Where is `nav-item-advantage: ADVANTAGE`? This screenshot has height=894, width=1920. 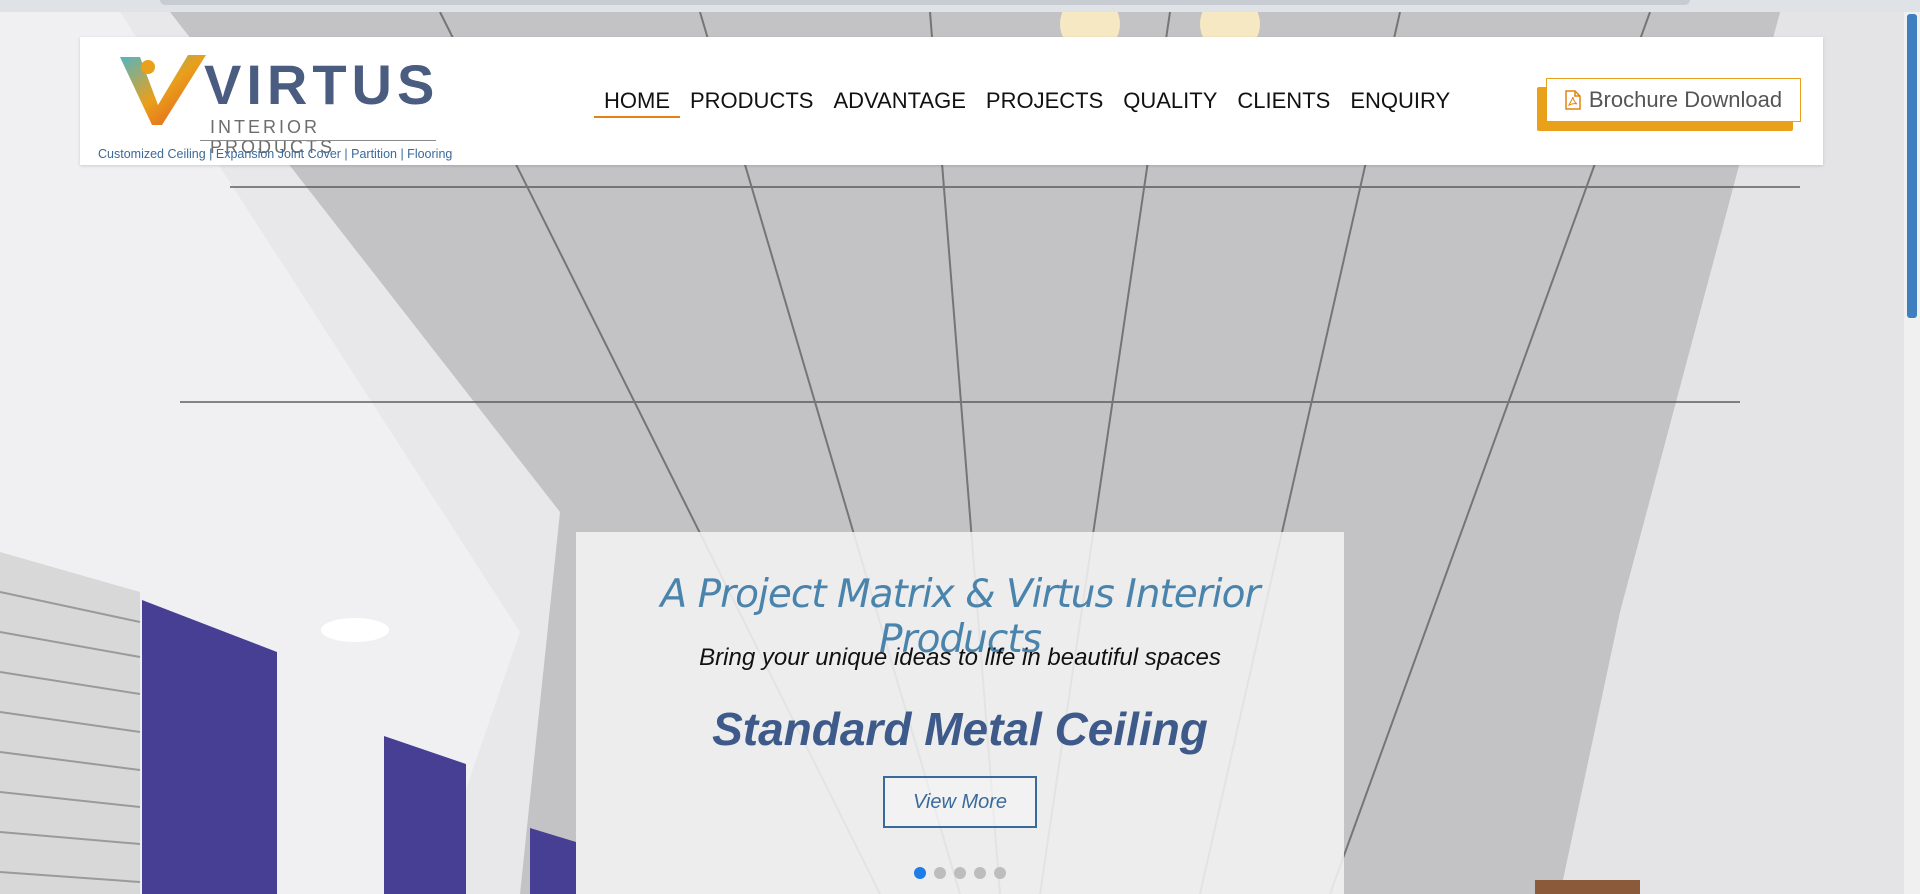
nav-item-advantage: ADVANTAGE is located at coordinates (899, 102).